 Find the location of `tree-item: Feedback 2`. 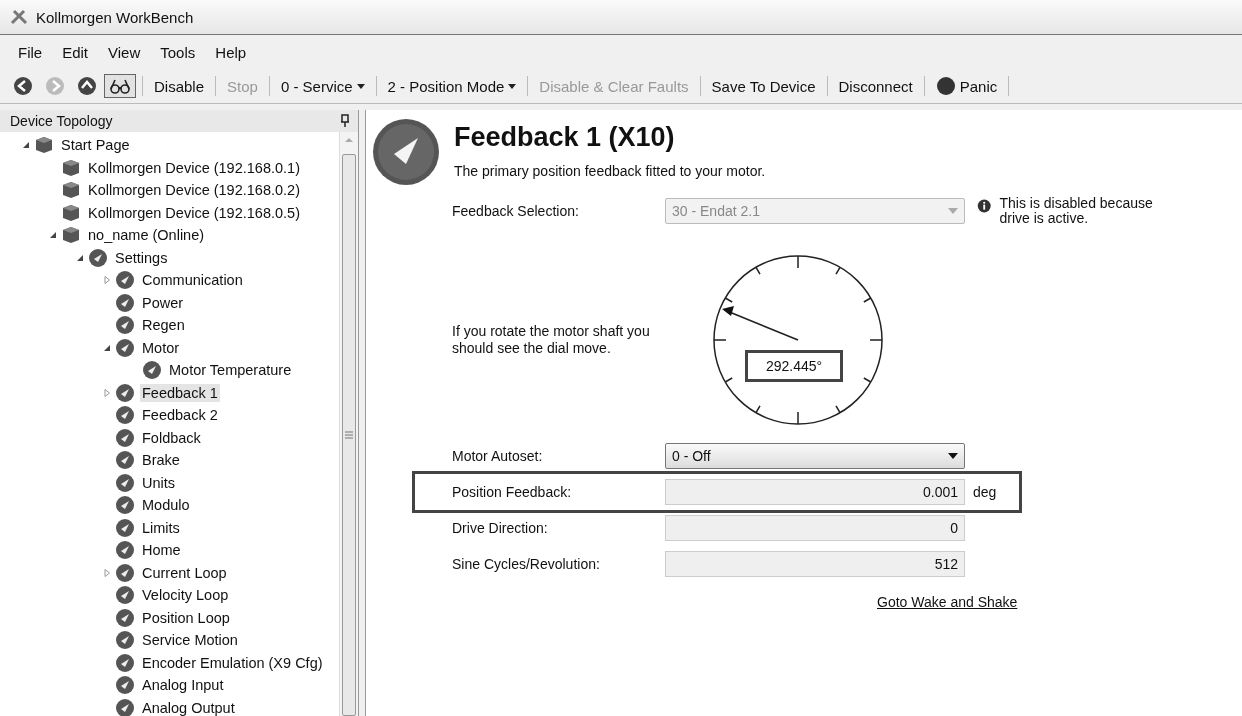

tree-item: Feedback 2 is located at coordinates (180, 415).